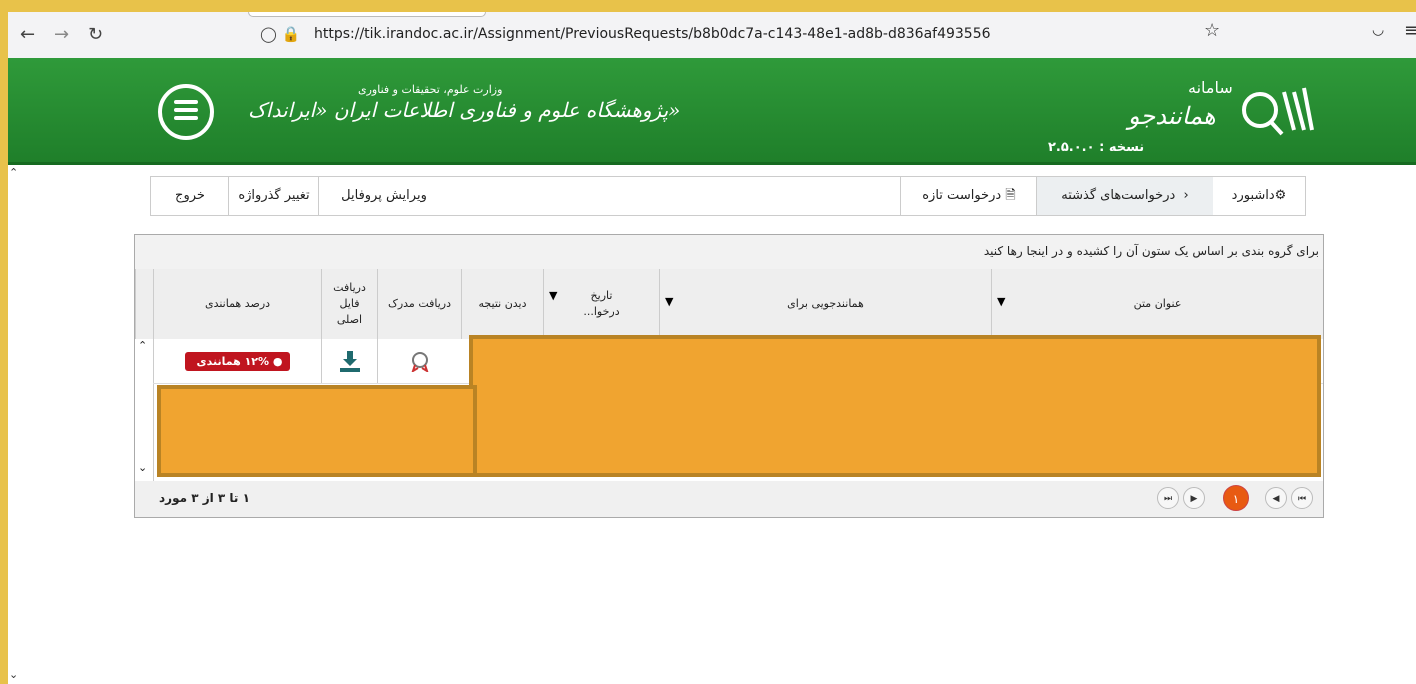 The height and width of the screenshot is (684, 1416). What do you see at coordinates (1410, 30) in the screenshot?
I see `hamburger-menu-icon: ≡` at bounding box center [1410, 30].